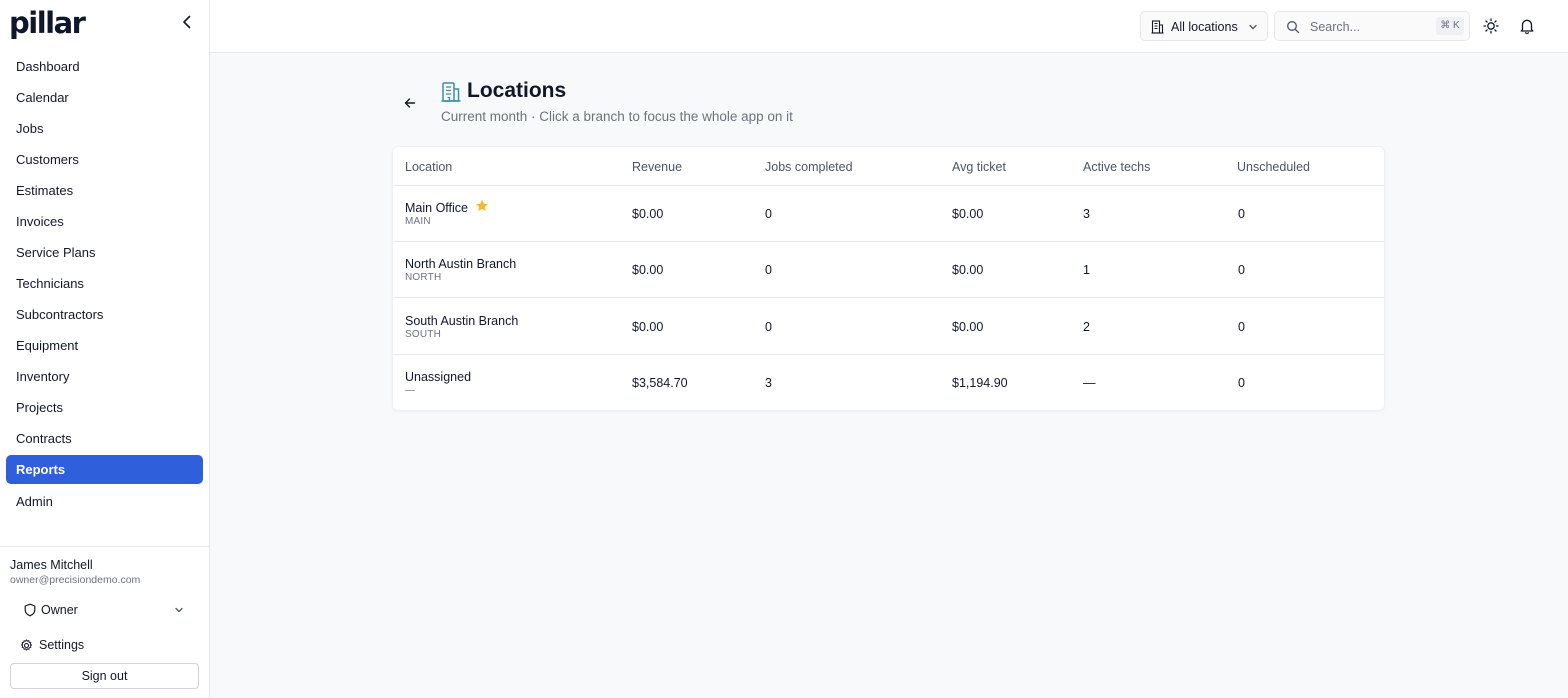 This screenshot has width=1568, height=698. I want to click on bell-icon, so click(1527, 27).